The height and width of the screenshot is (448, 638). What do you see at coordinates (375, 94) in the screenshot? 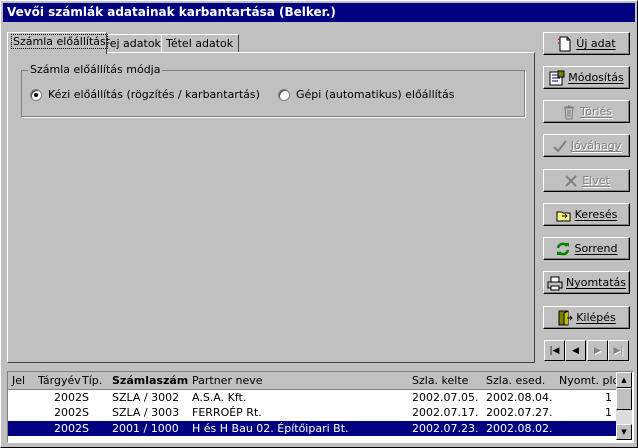
I see `radio-automatic-label: Gépi (automatikus) előállítás` at bounding box center [375, 94].